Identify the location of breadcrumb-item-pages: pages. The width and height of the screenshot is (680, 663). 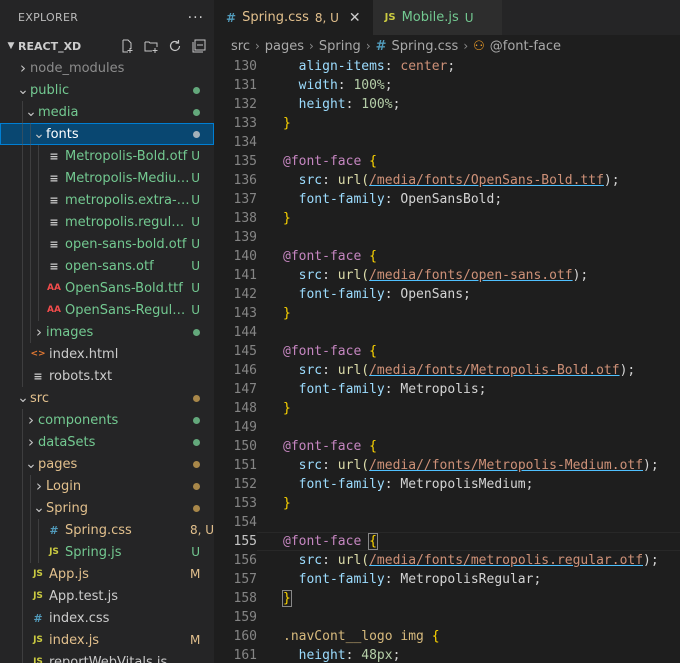
(284, 46).